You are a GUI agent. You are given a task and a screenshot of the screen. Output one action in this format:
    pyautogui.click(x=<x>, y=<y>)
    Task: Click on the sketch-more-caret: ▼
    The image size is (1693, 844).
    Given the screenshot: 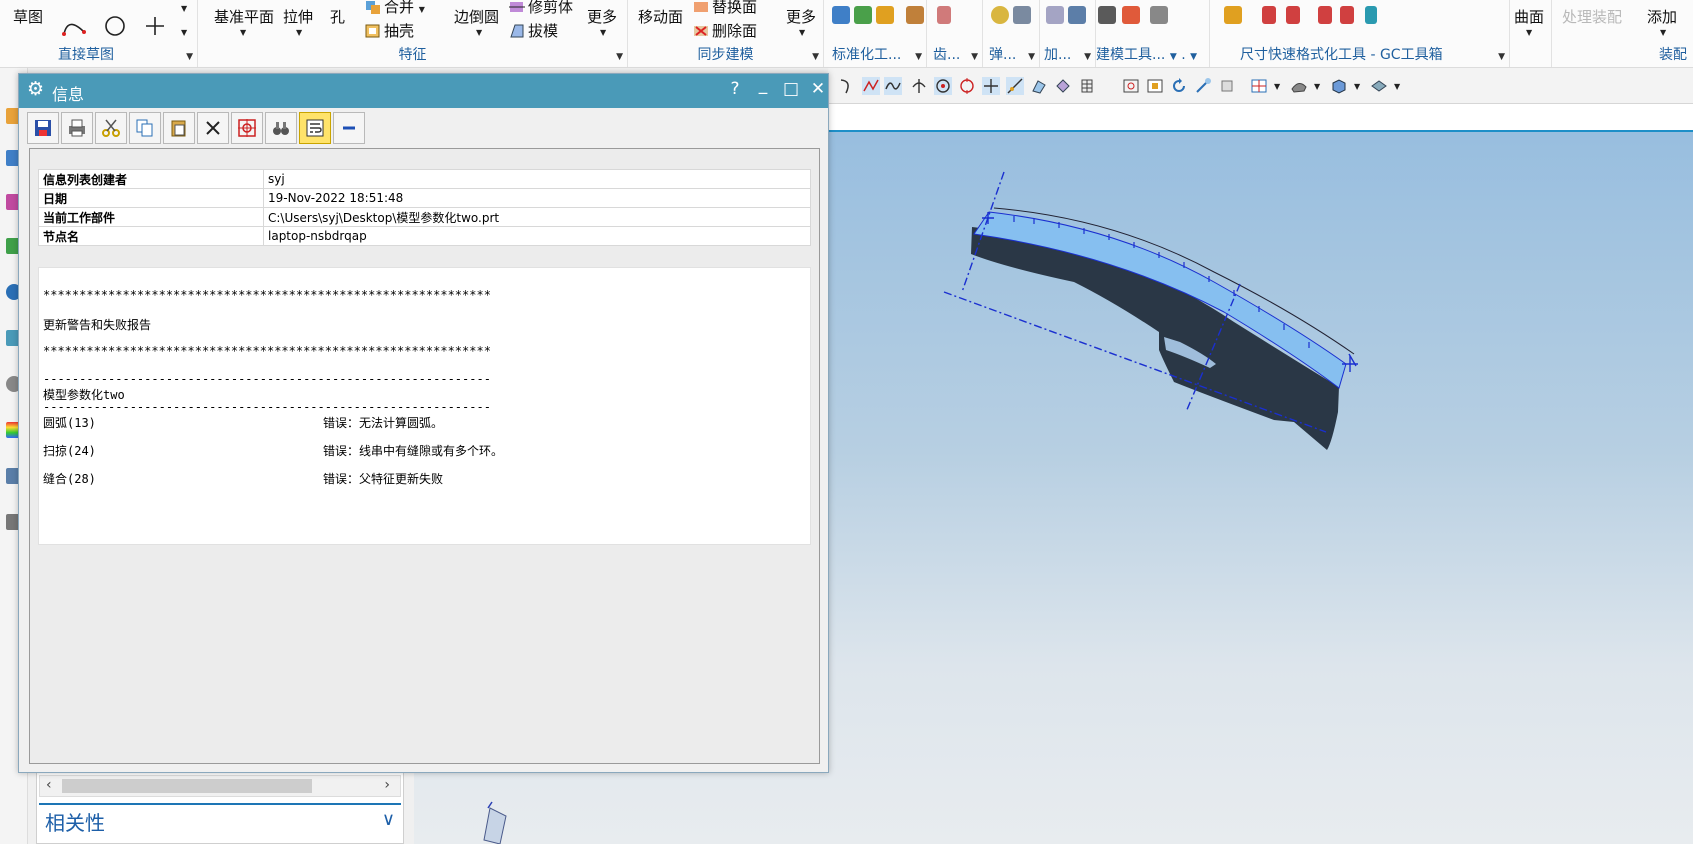 What is the action you would take?
    pyautogui.click(x=184, y=8)
    